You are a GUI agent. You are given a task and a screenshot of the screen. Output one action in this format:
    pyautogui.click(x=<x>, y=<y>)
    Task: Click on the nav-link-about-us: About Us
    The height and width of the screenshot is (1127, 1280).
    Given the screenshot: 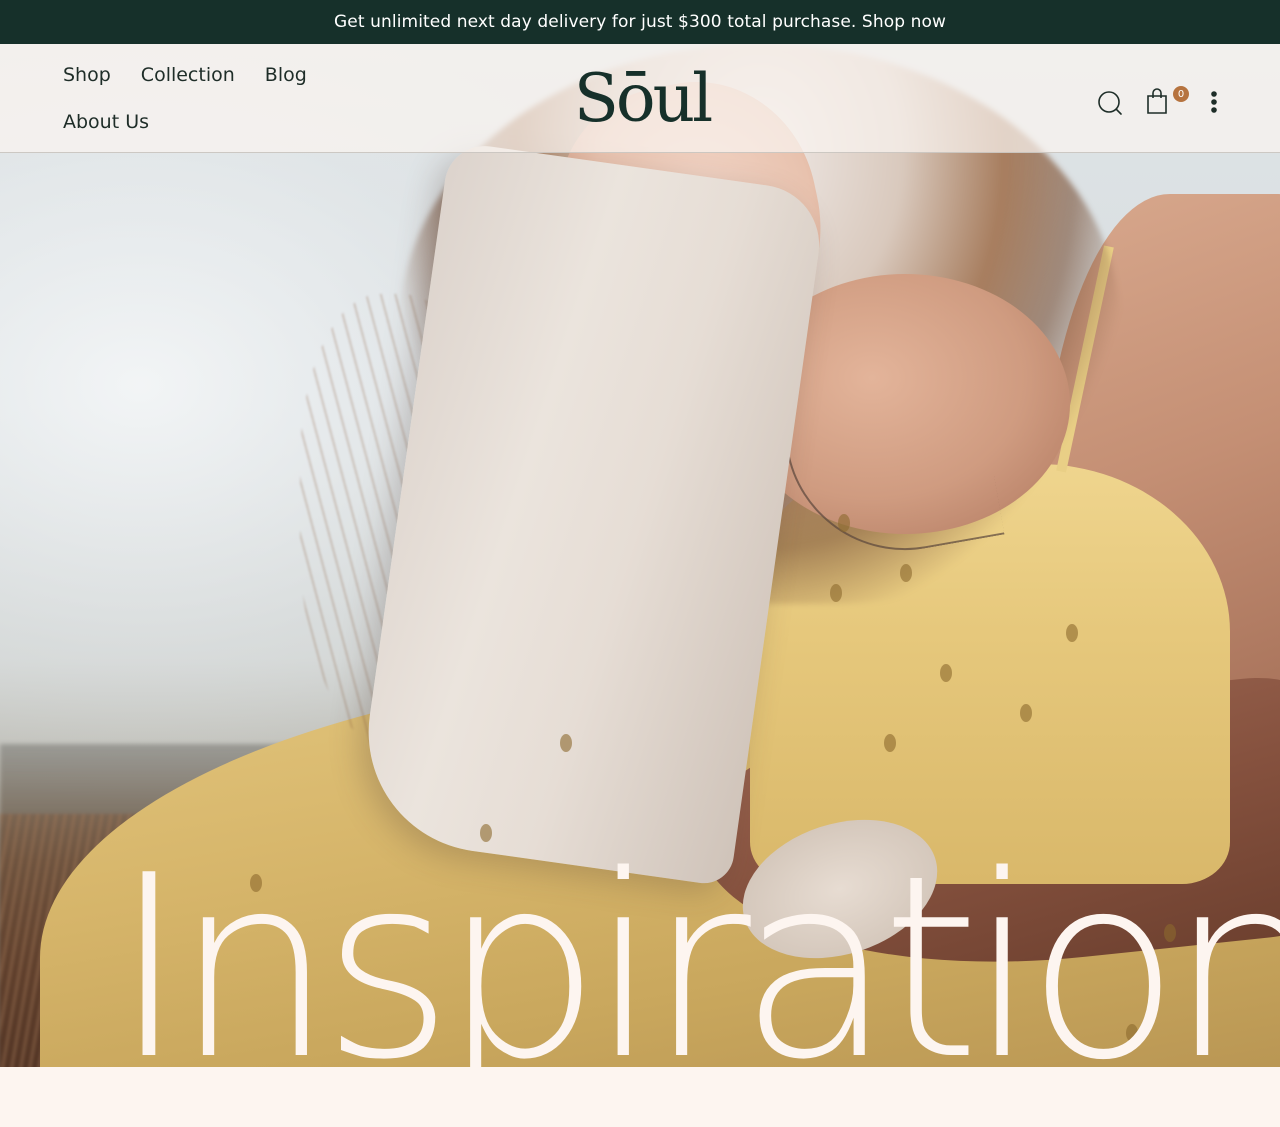 What is the action you would take?
    pyautogui.click(x=106, y=122)
    